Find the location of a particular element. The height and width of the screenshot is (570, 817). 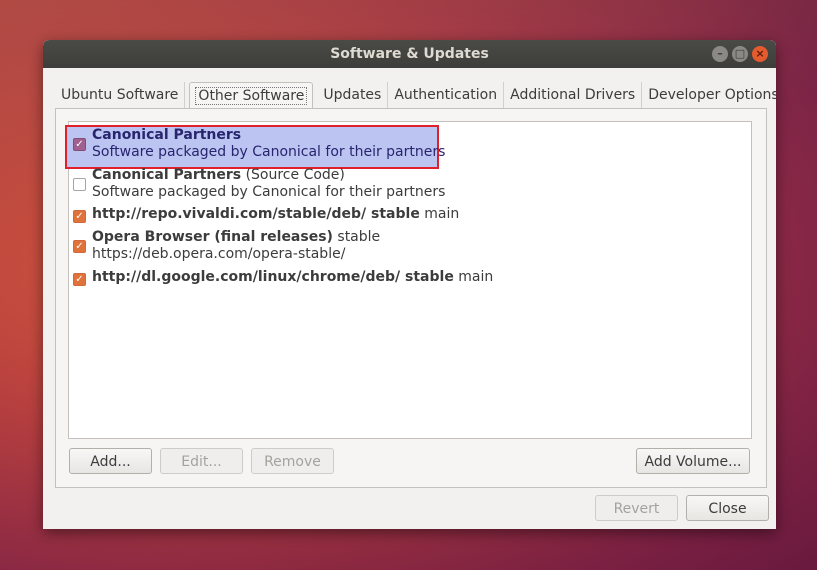

remove-button: Remove is located at coordinates (292, 461).